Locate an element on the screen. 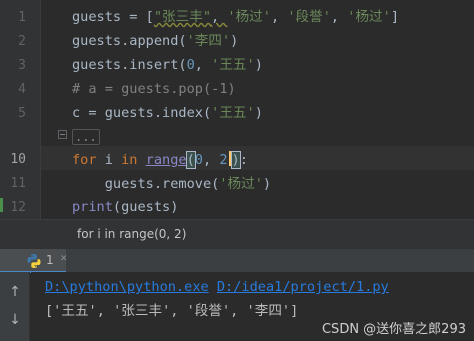  line-number-gutter: 1 2 3 4 5 10 11 12 is located at coordinates (20, 109).